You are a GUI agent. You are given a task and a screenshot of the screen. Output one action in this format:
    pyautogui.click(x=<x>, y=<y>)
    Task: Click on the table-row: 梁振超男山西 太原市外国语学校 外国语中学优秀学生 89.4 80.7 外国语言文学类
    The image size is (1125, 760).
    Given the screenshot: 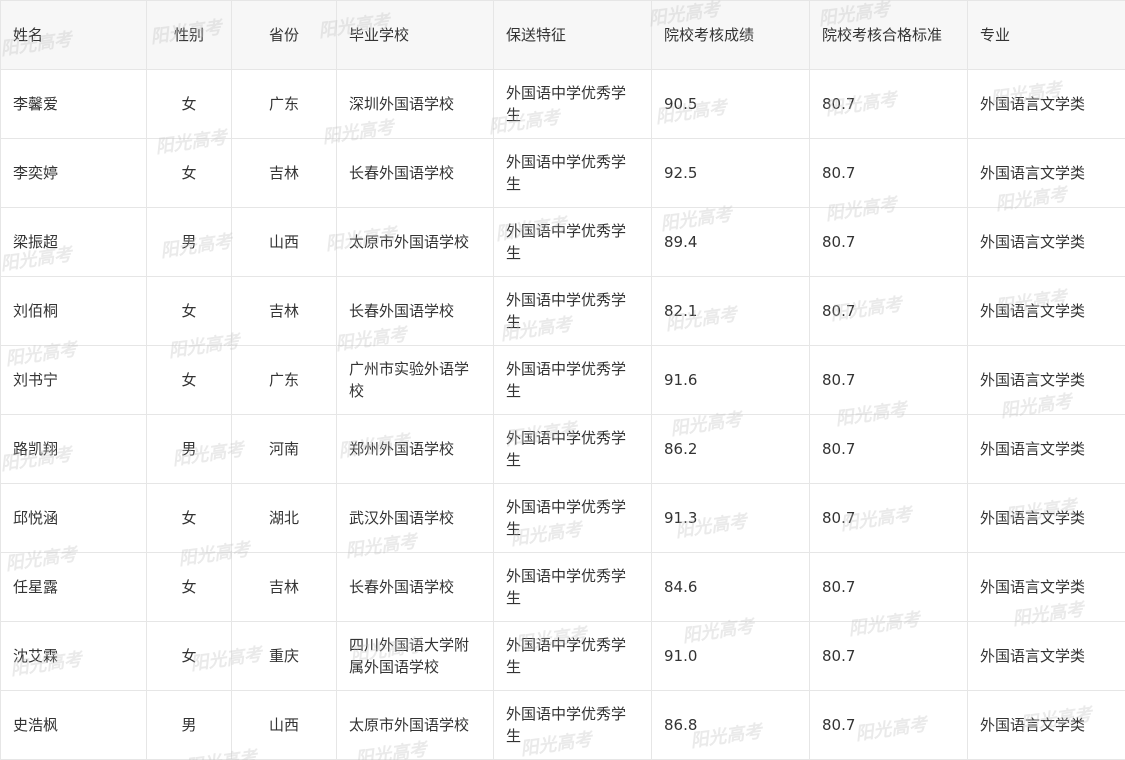 What is the action you would take?
    pyautogui.click(x=562, y=242)
    